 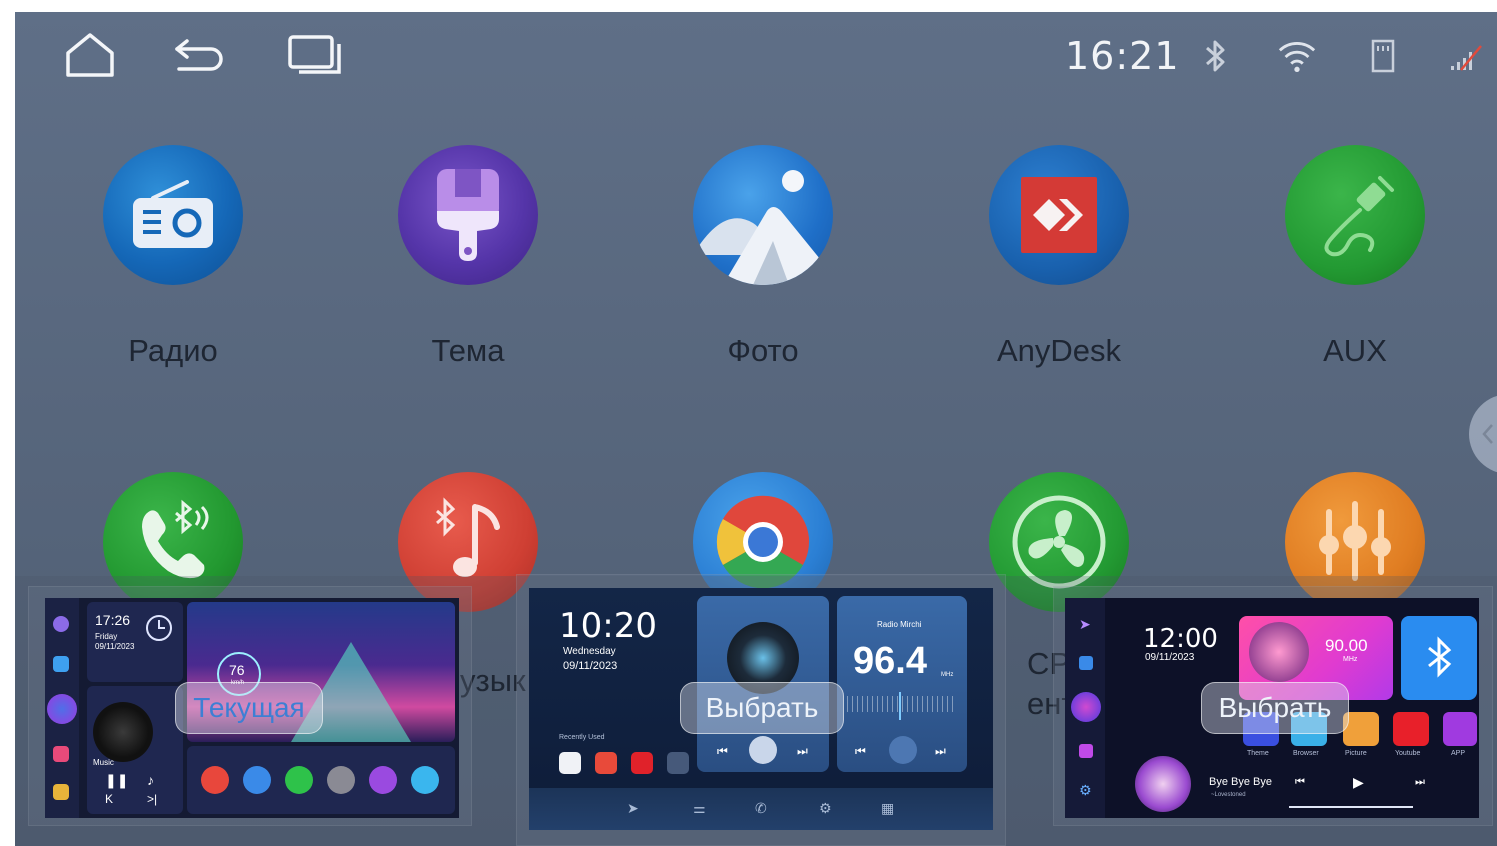 I want to click on dock: ➤ ⚌ ✆ ⚙ ▦, so click(x=761, y=809).